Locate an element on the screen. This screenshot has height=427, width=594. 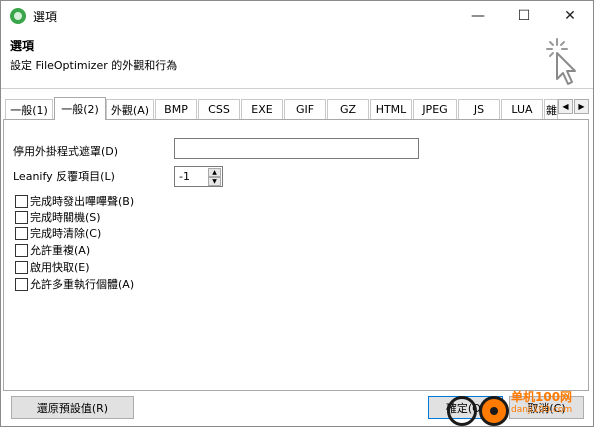
tab-misc: 雜項 is located at coordinates (551, 109).